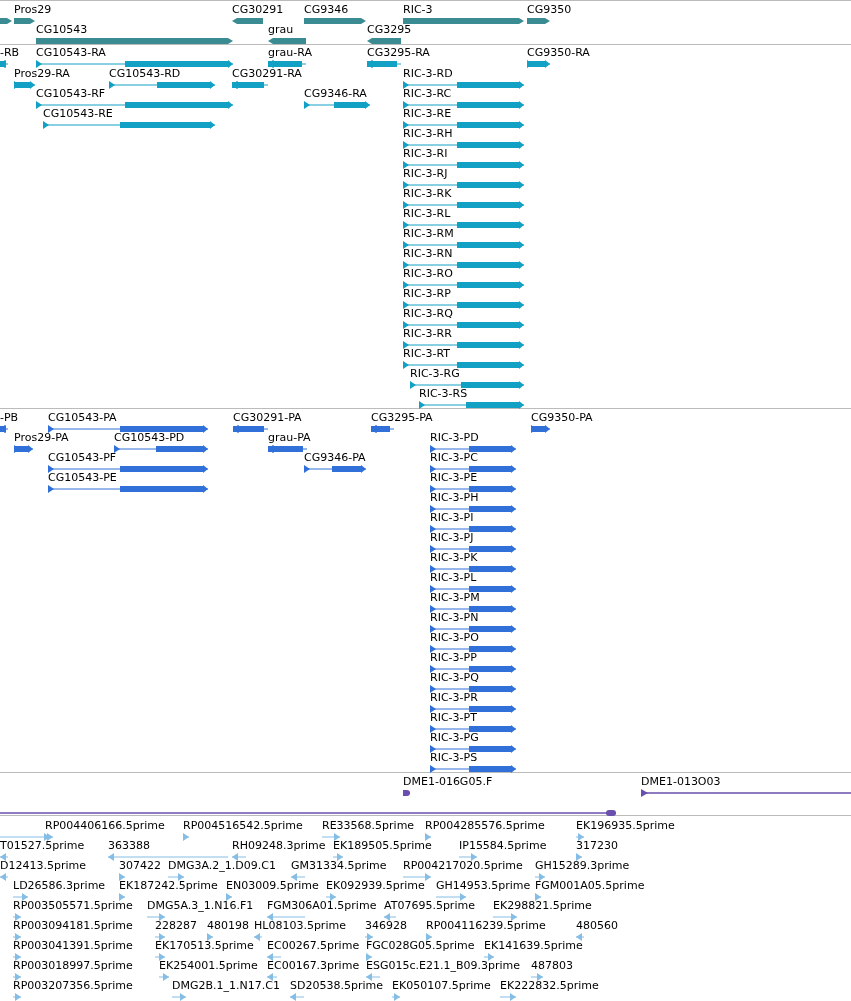 This screenshot has width=851, height=1001. Describe the element at coordinates (71, 94) in the screenshot. I see `feature-label: CG10543-RF` at that location.